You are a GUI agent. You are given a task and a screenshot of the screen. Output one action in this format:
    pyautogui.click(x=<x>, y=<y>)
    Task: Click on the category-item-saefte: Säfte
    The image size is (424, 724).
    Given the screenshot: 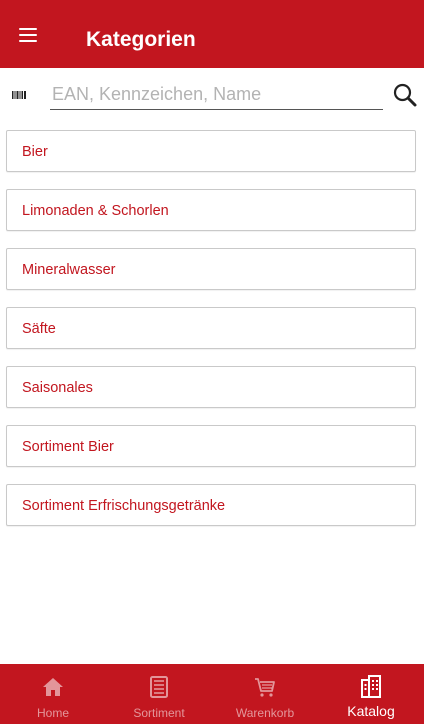 What is the action you would take?
    pyautogui.click(x=211, y=328)
    